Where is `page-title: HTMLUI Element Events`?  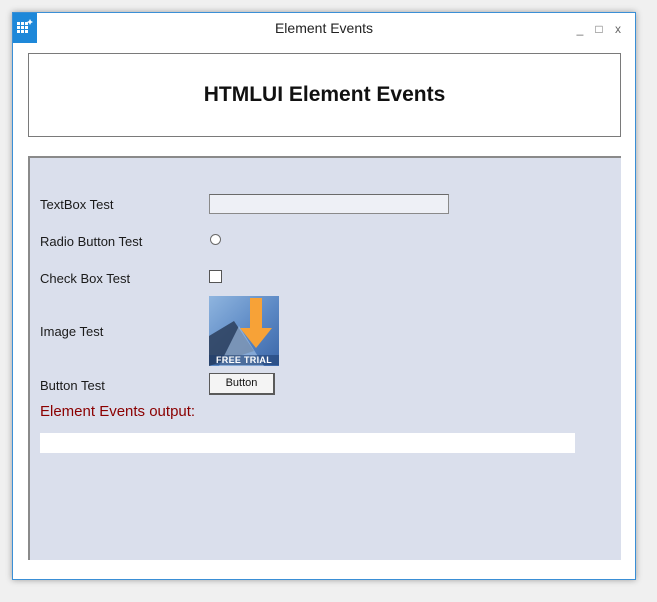
page-title: HTMLUI Element Events is located at coordinates (324, 94).